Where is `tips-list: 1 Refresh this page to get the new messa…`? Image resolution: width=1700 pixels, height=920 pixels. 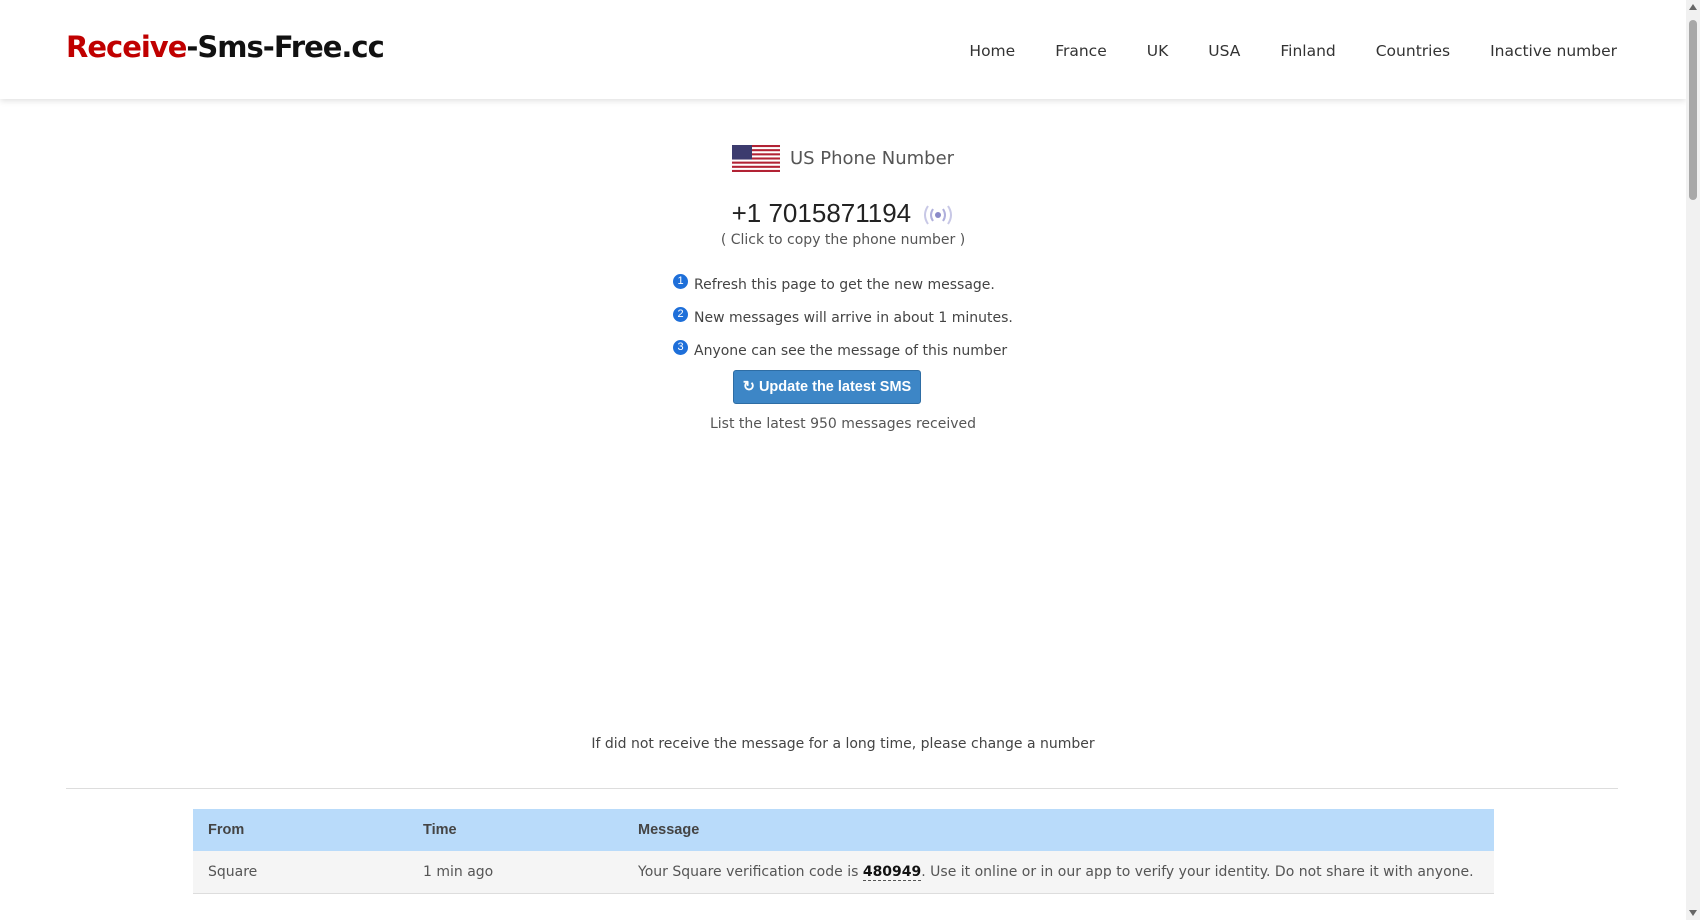 tips-list: 1 Refresh this page to get the new messa… is located at coordinates (843, 317).